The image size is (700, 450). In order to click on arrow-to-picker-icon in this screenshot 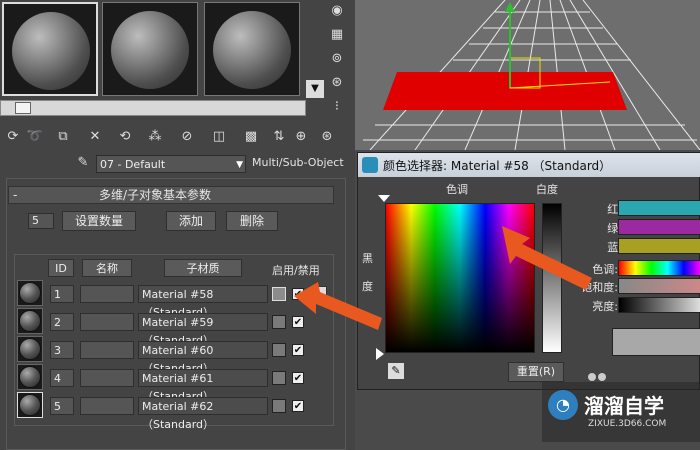, I will do `click(547, 258)`.